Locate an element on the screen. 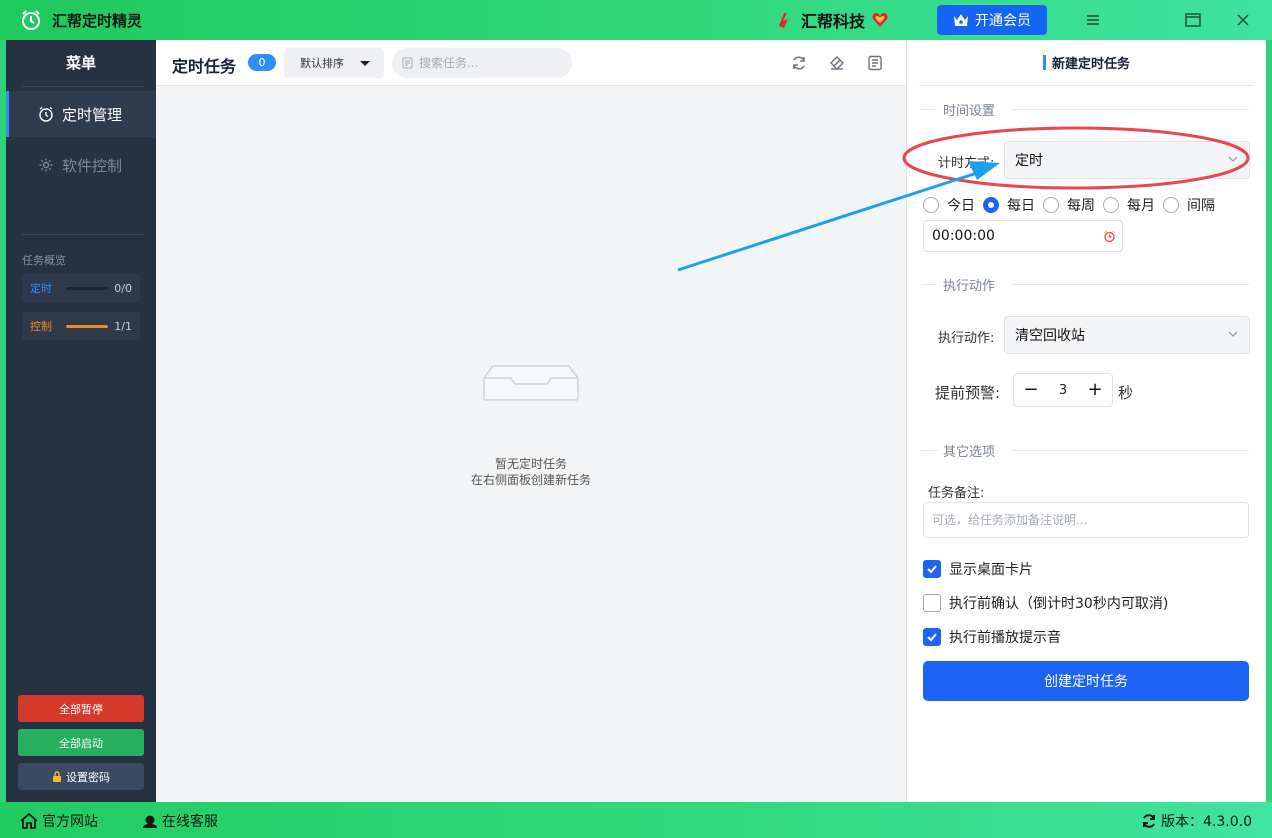  stat-control: 控制 1/1 is located at coordinates (81, 326).